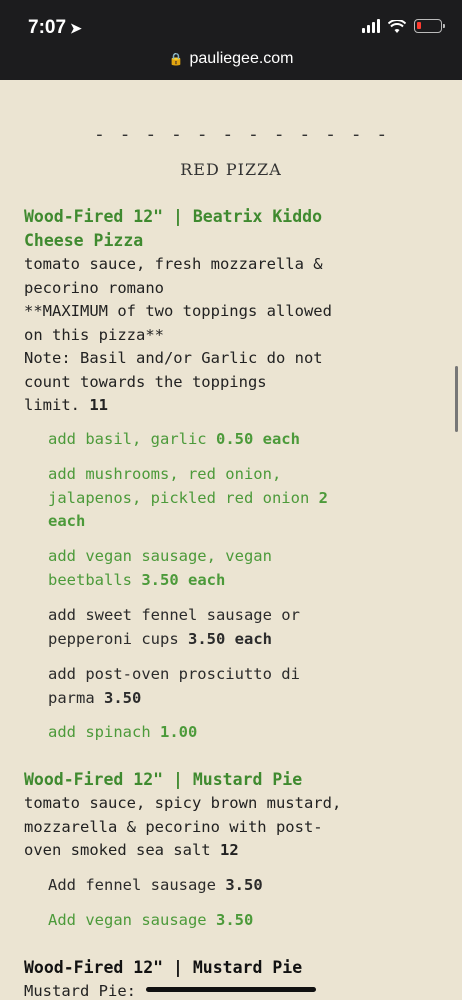  Describe the element at coordinates (173, 264) in the screenshot. I see `item-desc-line: tomato sauce, fresh mozzarella &` at that location.